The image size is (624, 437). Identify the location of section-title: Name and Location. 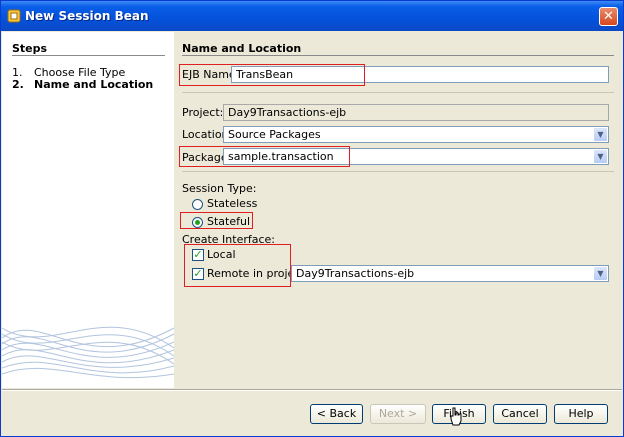
(242, 48).